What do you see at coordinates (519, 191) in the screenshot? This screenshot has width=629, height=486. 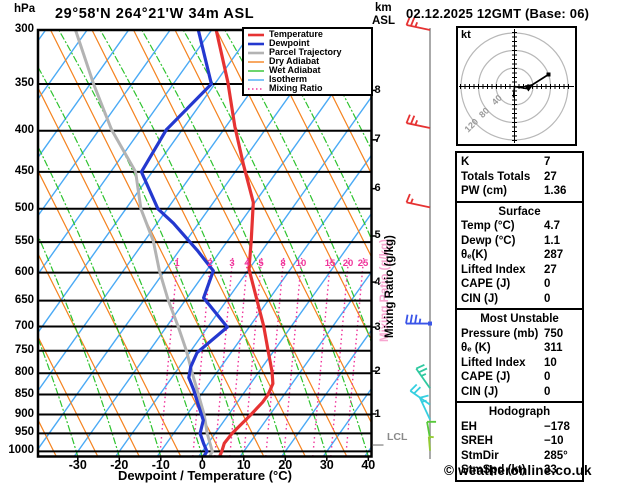 I see `table-row: PW (cm) 1.36` at bounding box center [519, 191].